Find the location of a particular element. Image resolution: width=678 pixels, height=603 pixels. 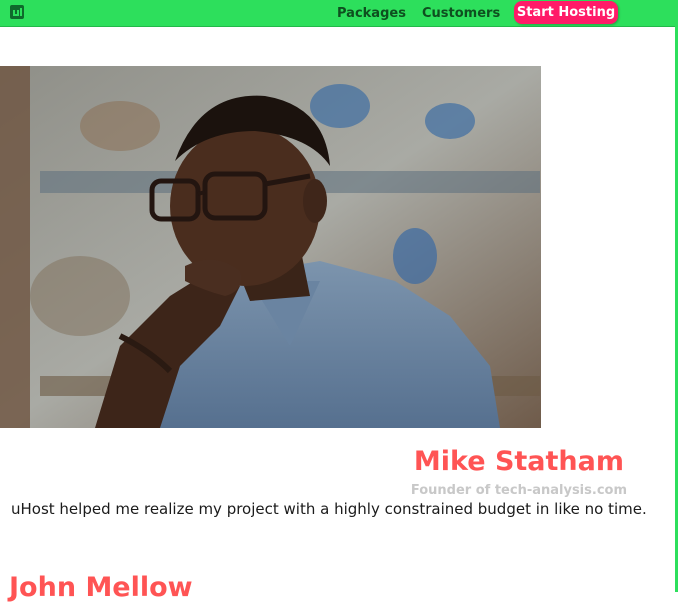

uhost-logo-icon is located at coordinates (17, 12).